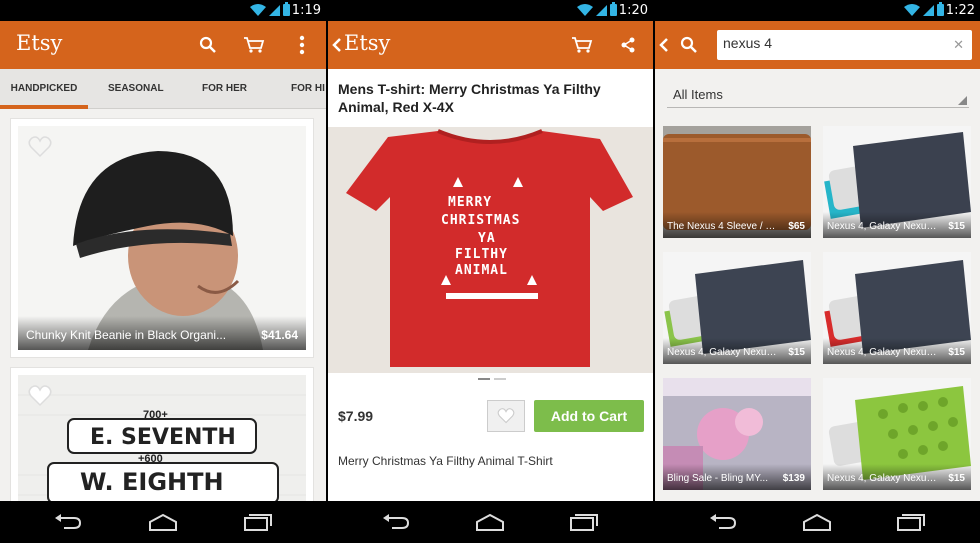 The height and width of the screenshot is (543, 980). I want to click on status-bar: 1:19, so click(163, 10).